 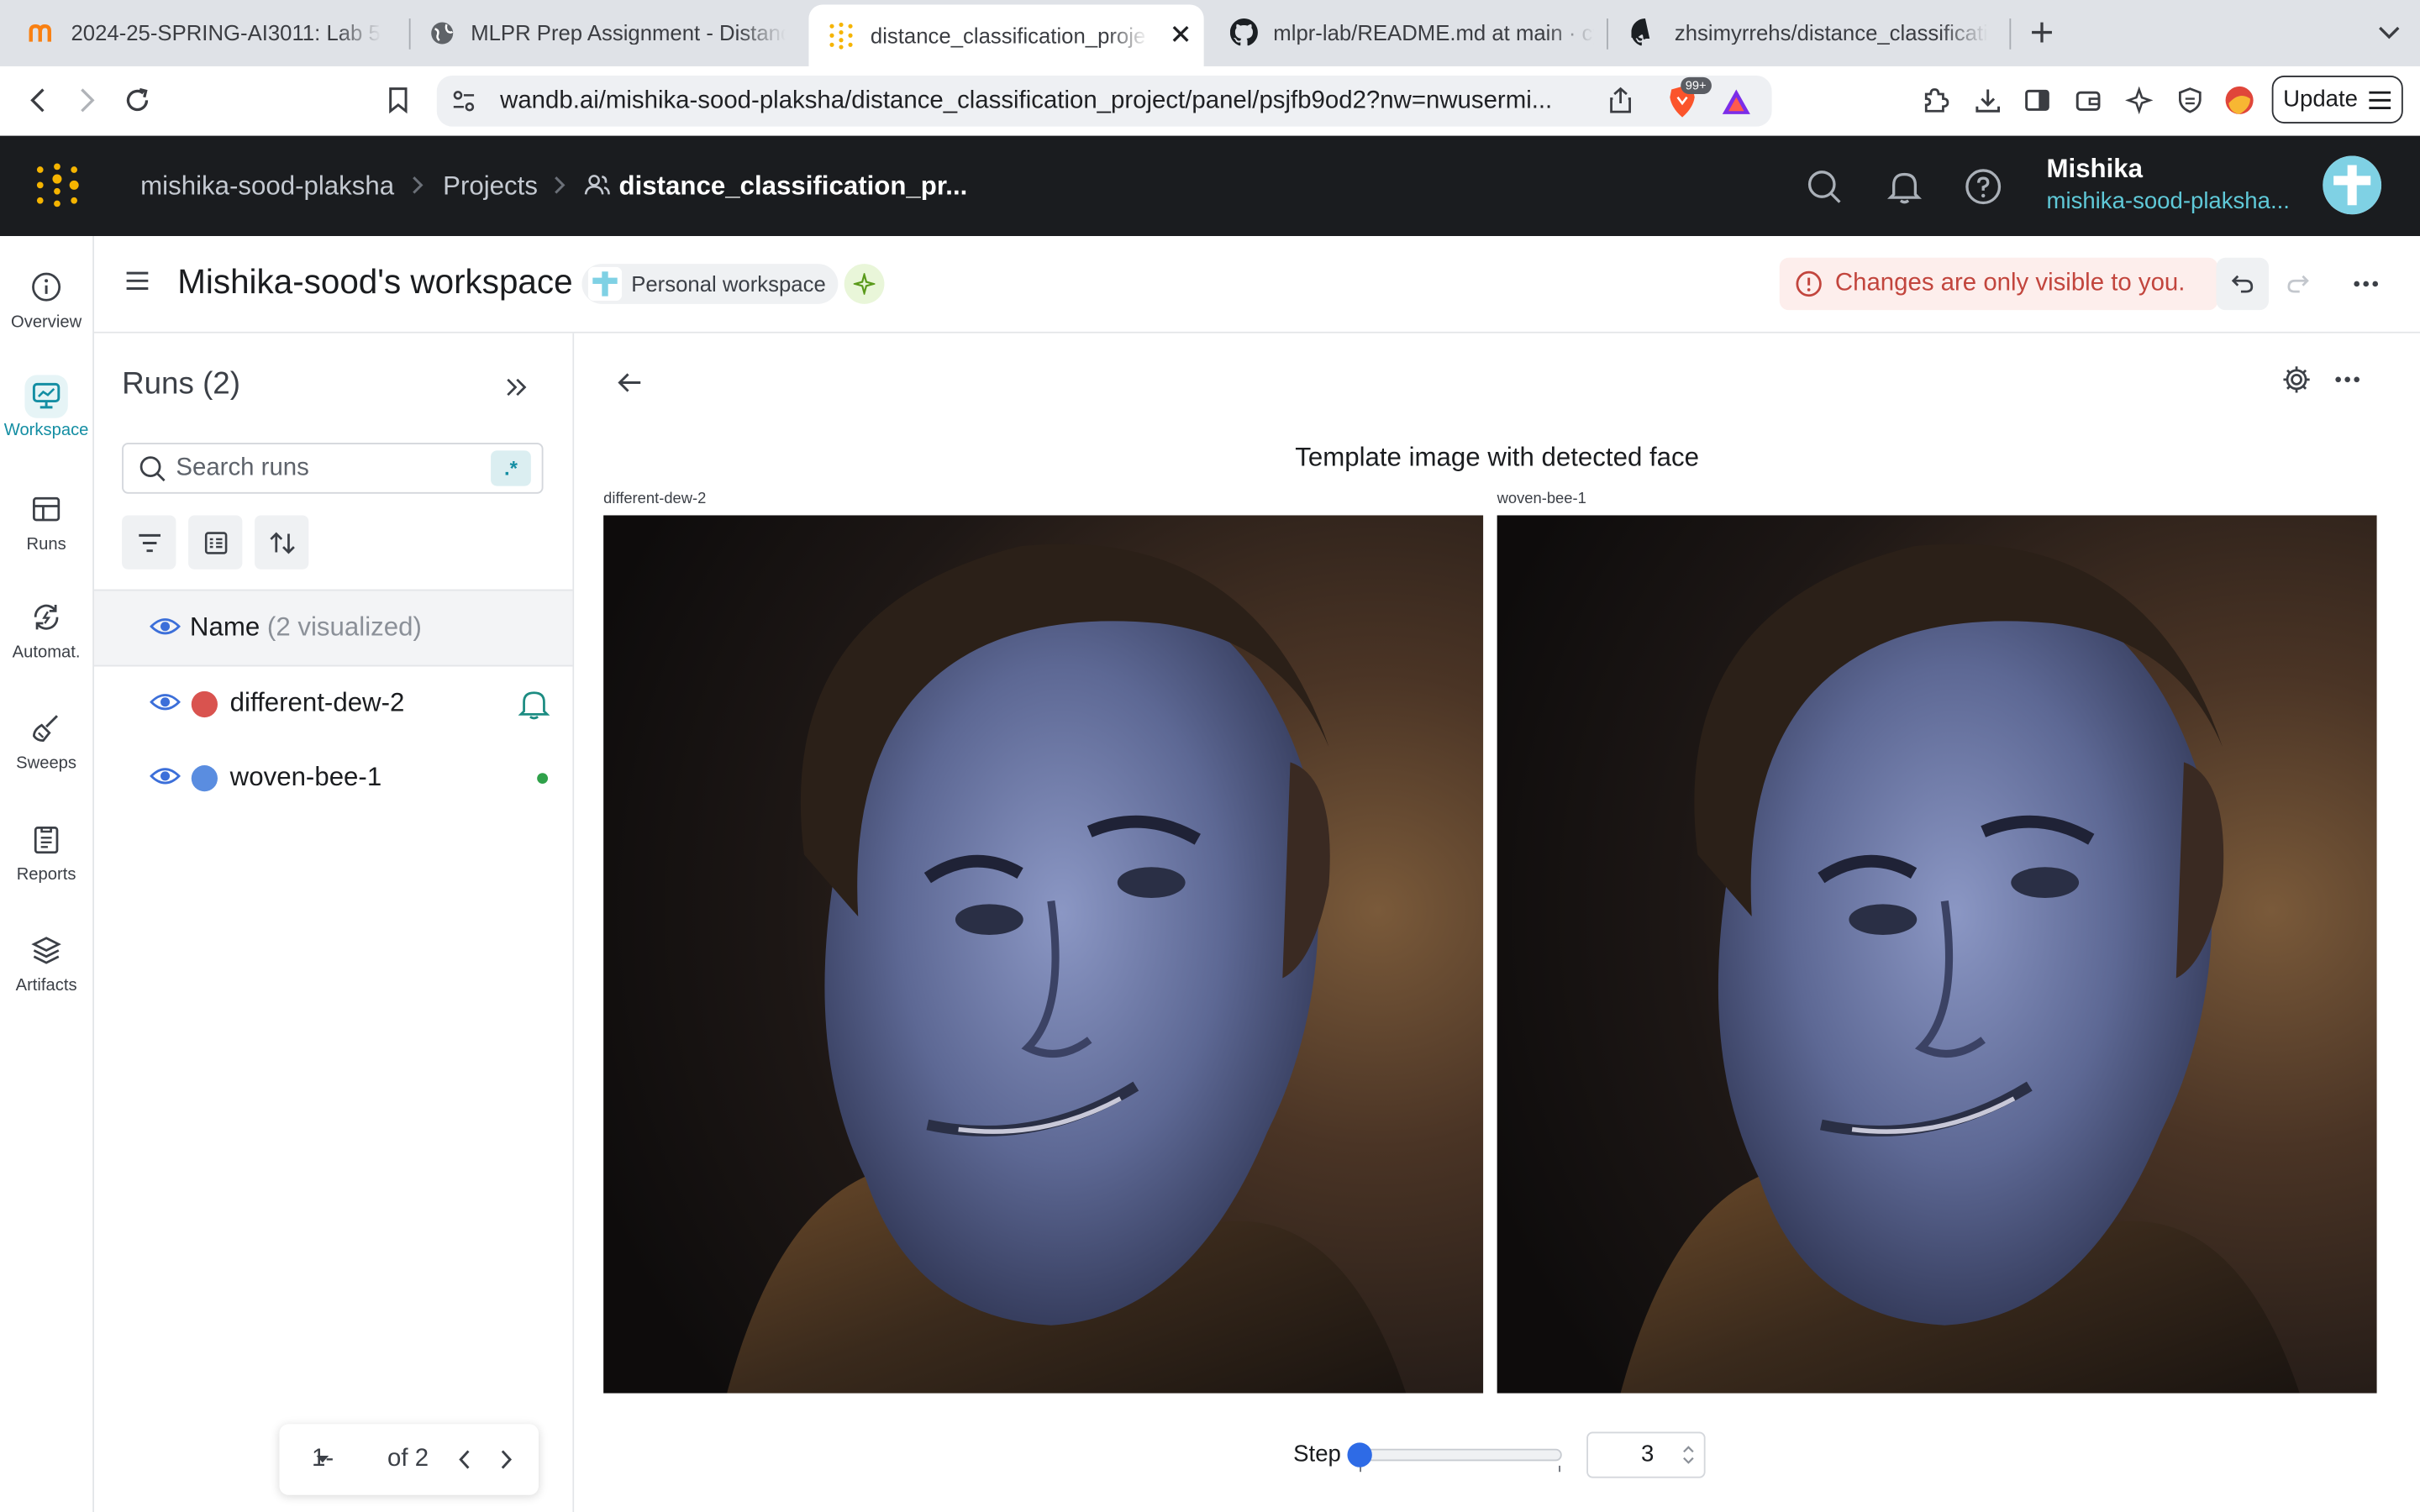 I want to click on more-options-button, so click(x=2365, y=284).